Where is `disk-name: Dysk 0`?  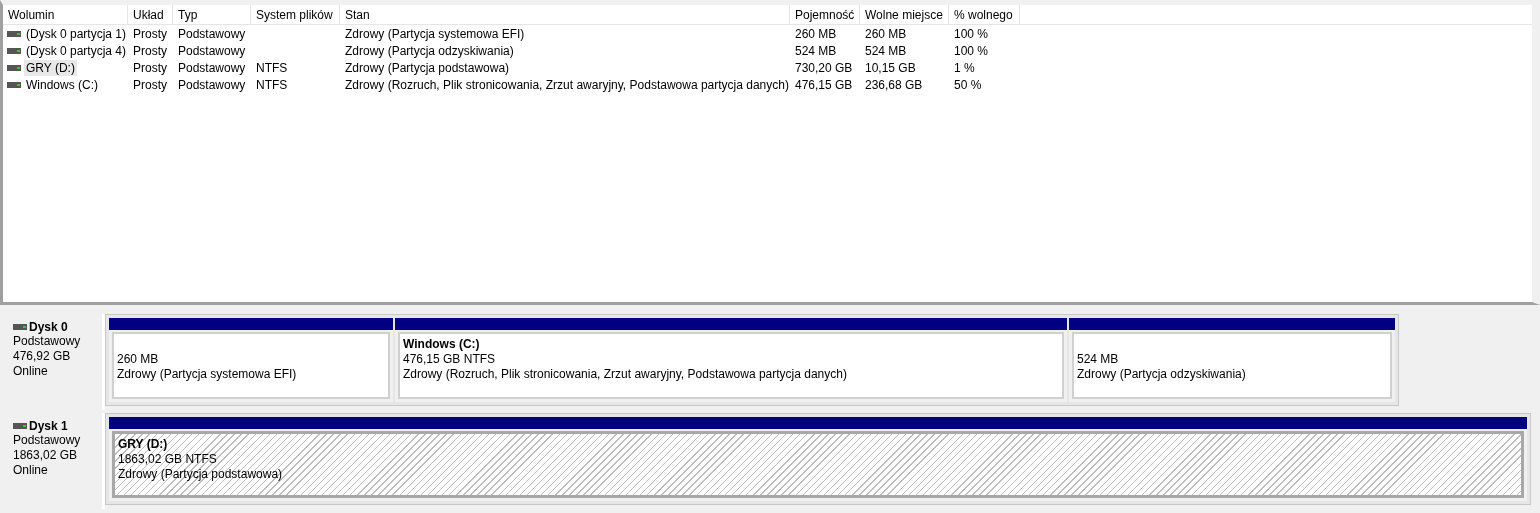
disk-name: Dysk 0 is located at coordinates (48, 327).